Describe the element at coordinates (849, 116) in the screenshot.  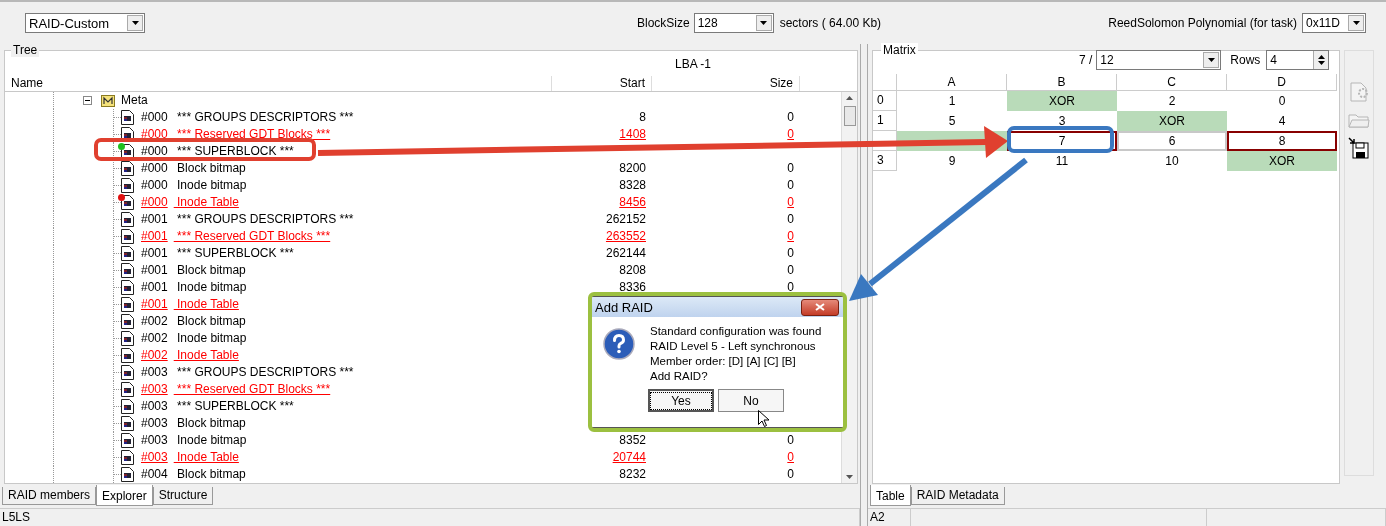
I see `scroll-thumb` at that location.